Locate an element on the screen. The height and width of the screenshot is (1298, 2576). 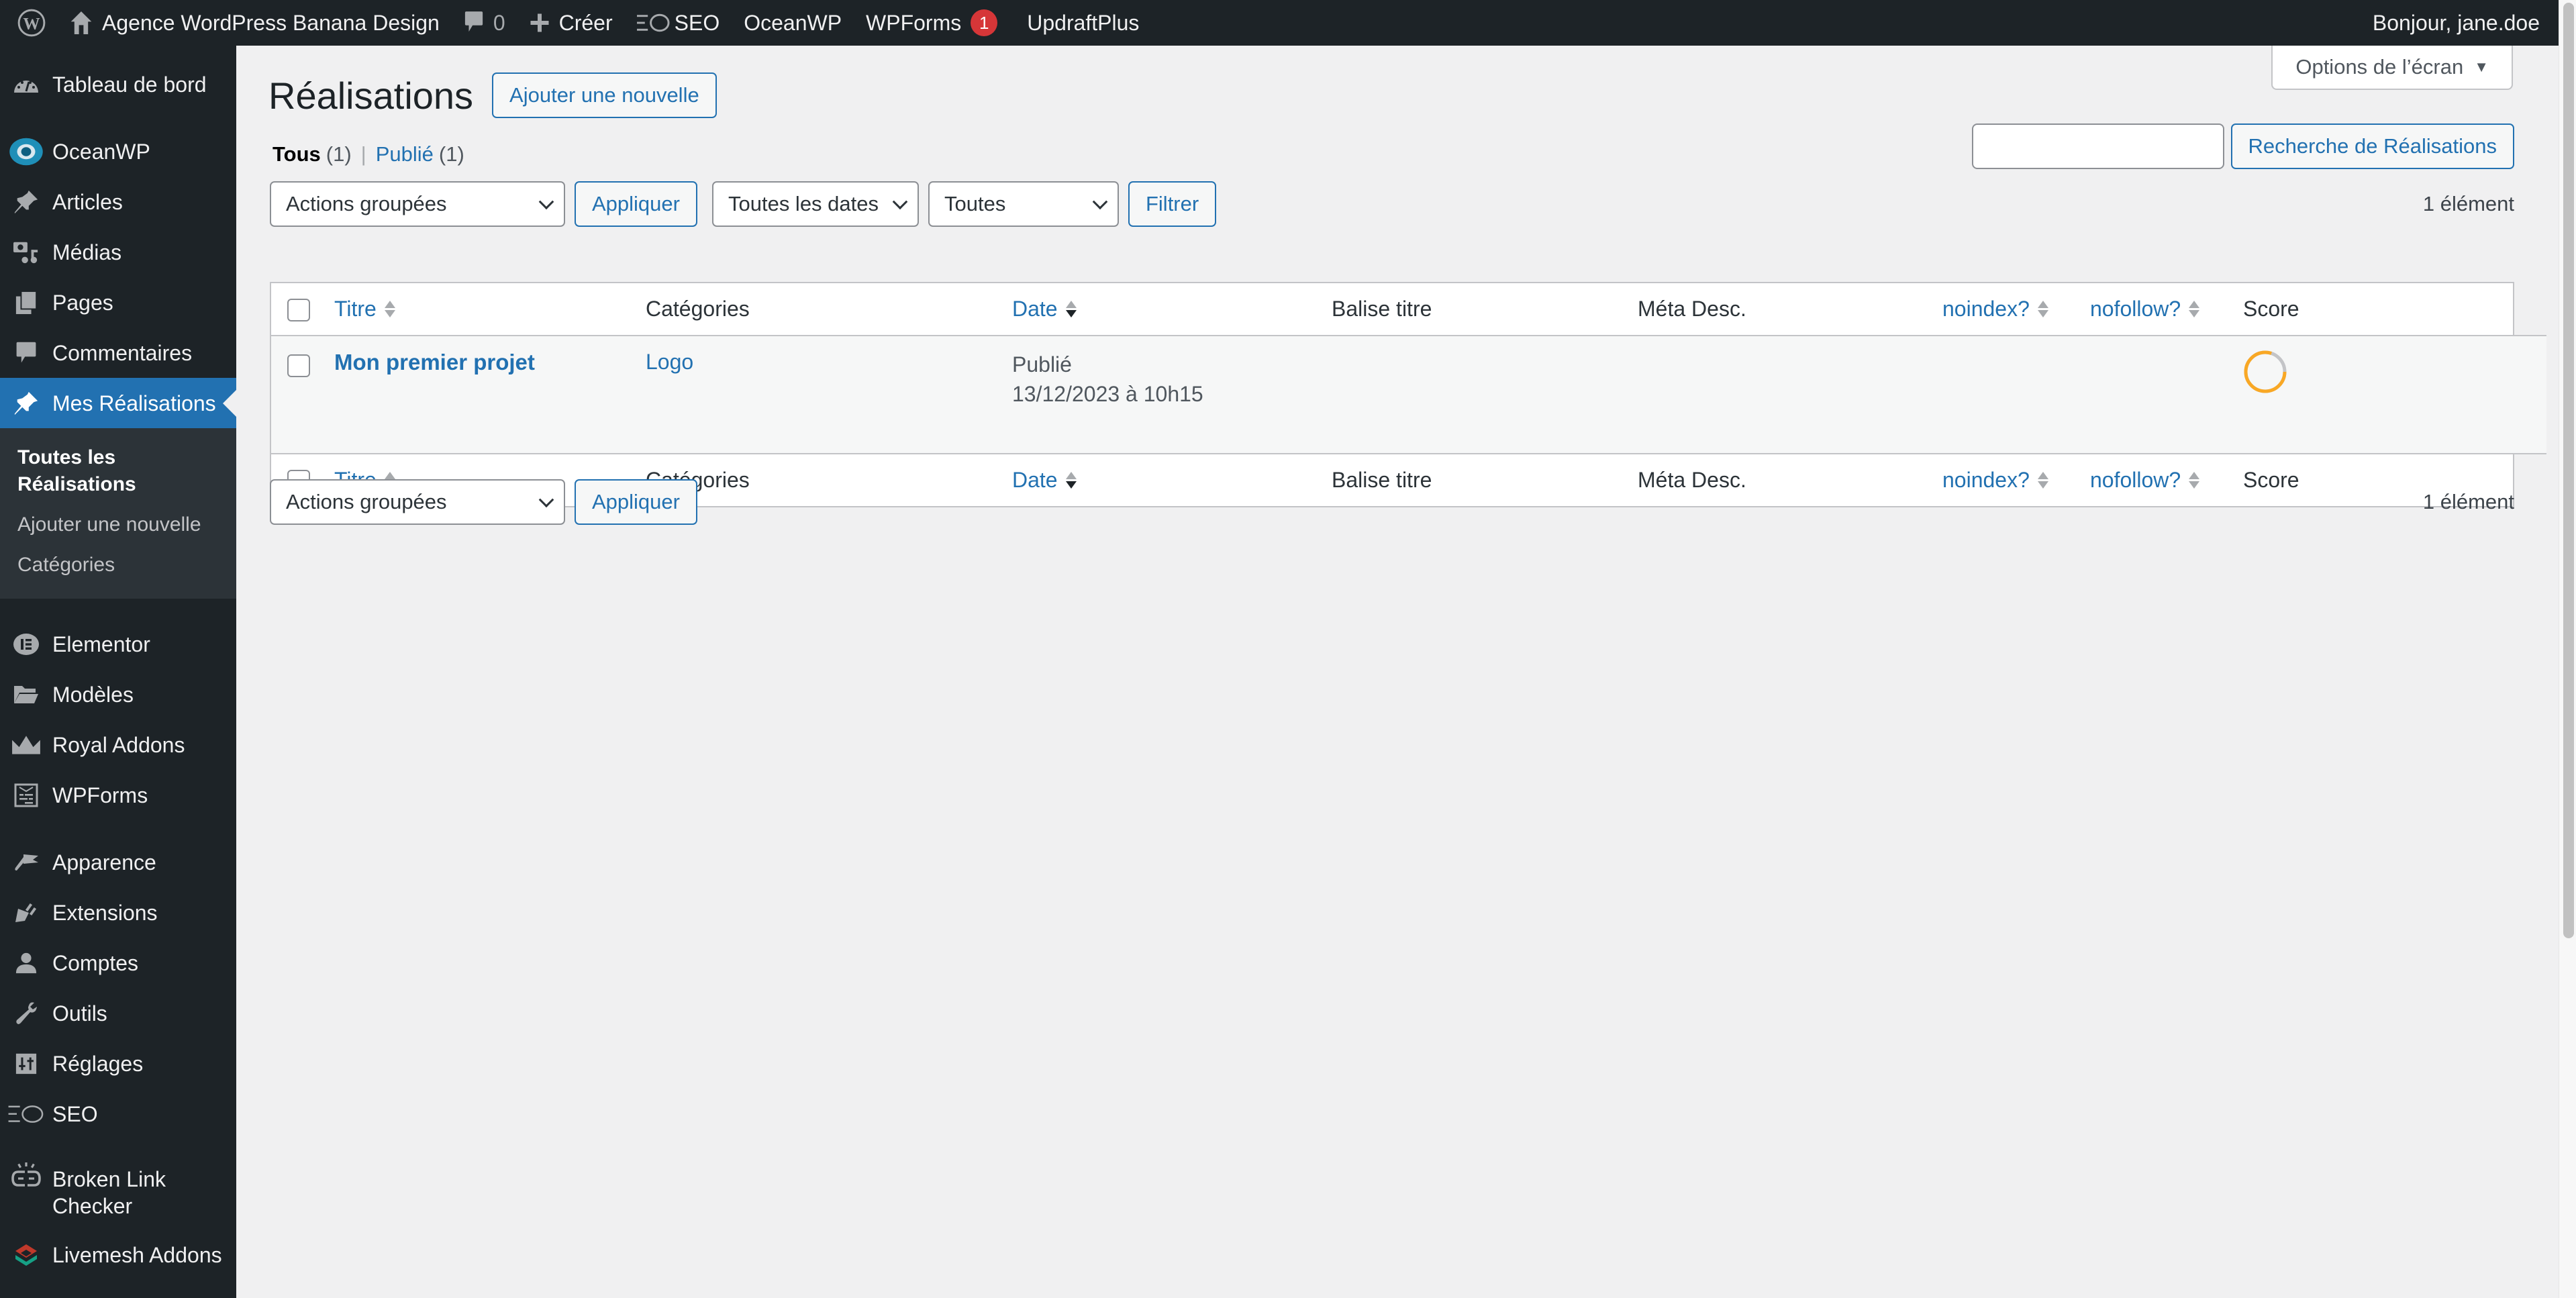
search-input is located at coordinates (2097, 146).